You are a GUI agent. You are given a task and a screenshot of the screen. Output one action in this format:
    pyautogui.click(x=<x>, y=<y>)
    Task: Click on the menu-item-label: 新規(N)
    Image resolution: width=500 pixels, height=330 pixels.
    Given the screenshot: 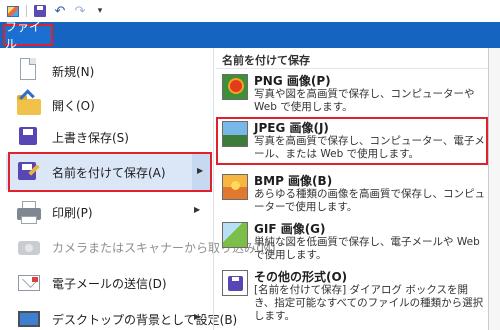 What is the action you would take?
    pyautogui.click(x=73, y=71)
    